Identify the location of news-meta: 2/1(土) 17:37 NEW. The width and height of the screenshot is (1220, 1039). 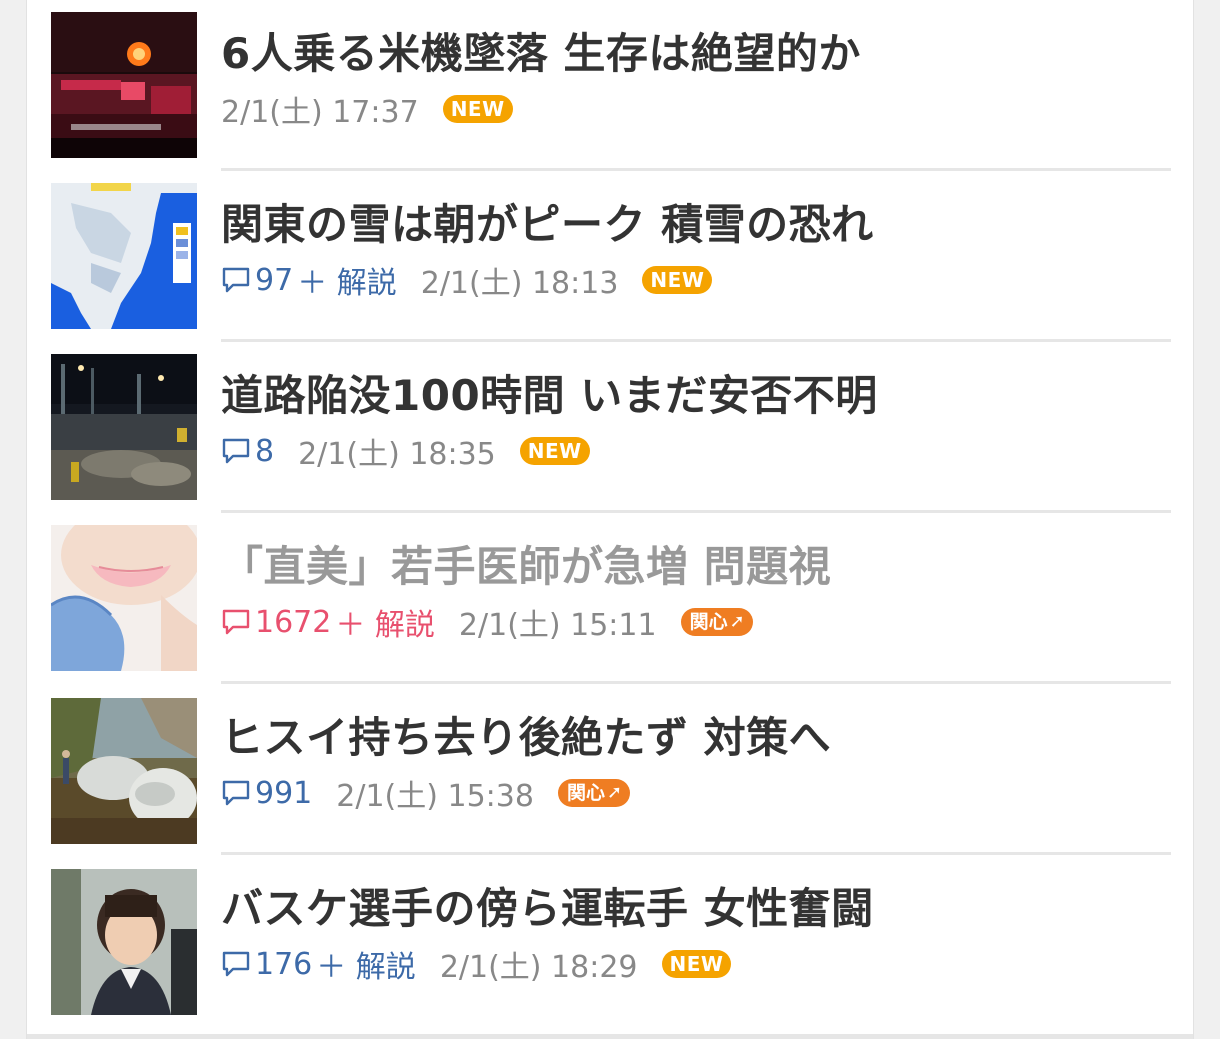
(367, 109).